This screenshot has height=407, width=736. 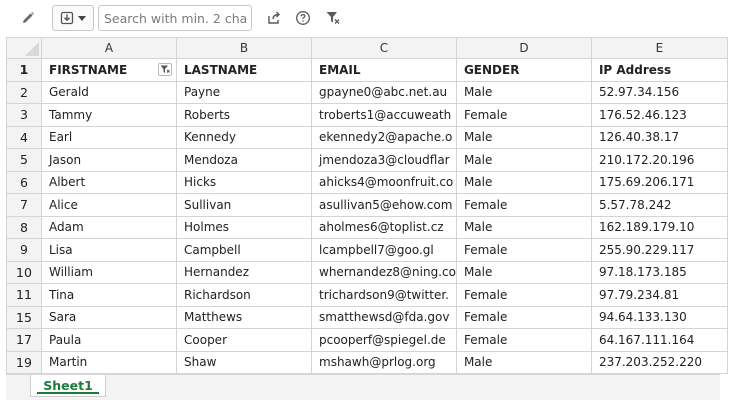 What do you see at coordinates (244, 92) in the screenshot?
I see `cell: Payne` at bounding box center [244, 92].